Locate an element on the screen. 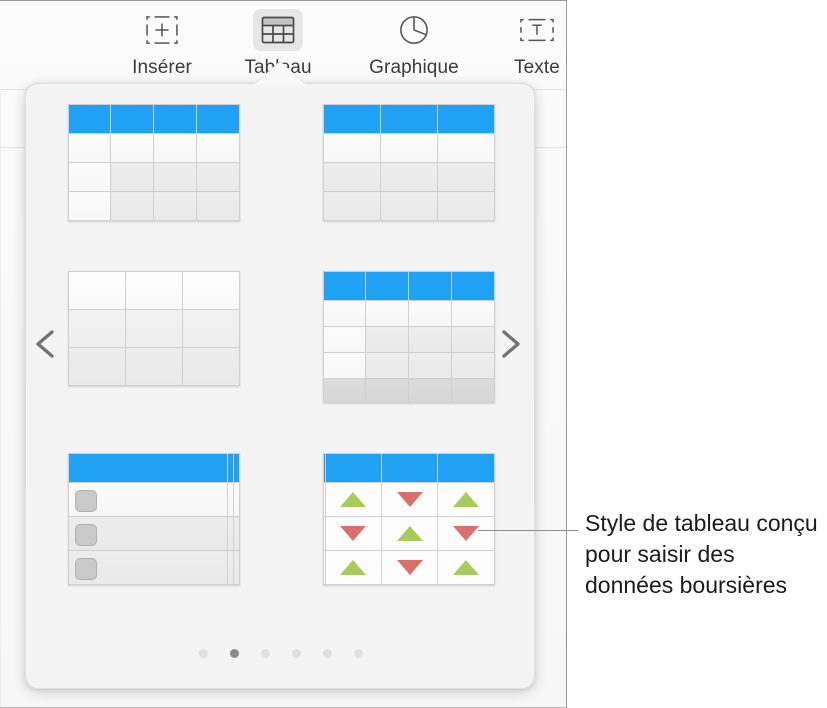 The image size is (827, 708). next-page-button is located at coordinates (509, 344).